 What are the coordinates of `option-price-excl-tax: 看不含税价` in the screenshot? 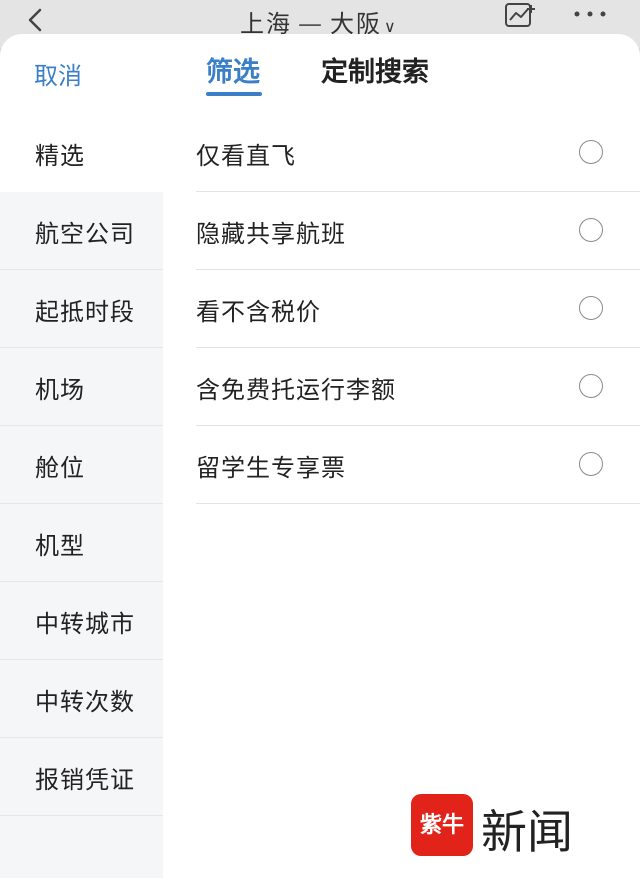 It's located at (418, 309).